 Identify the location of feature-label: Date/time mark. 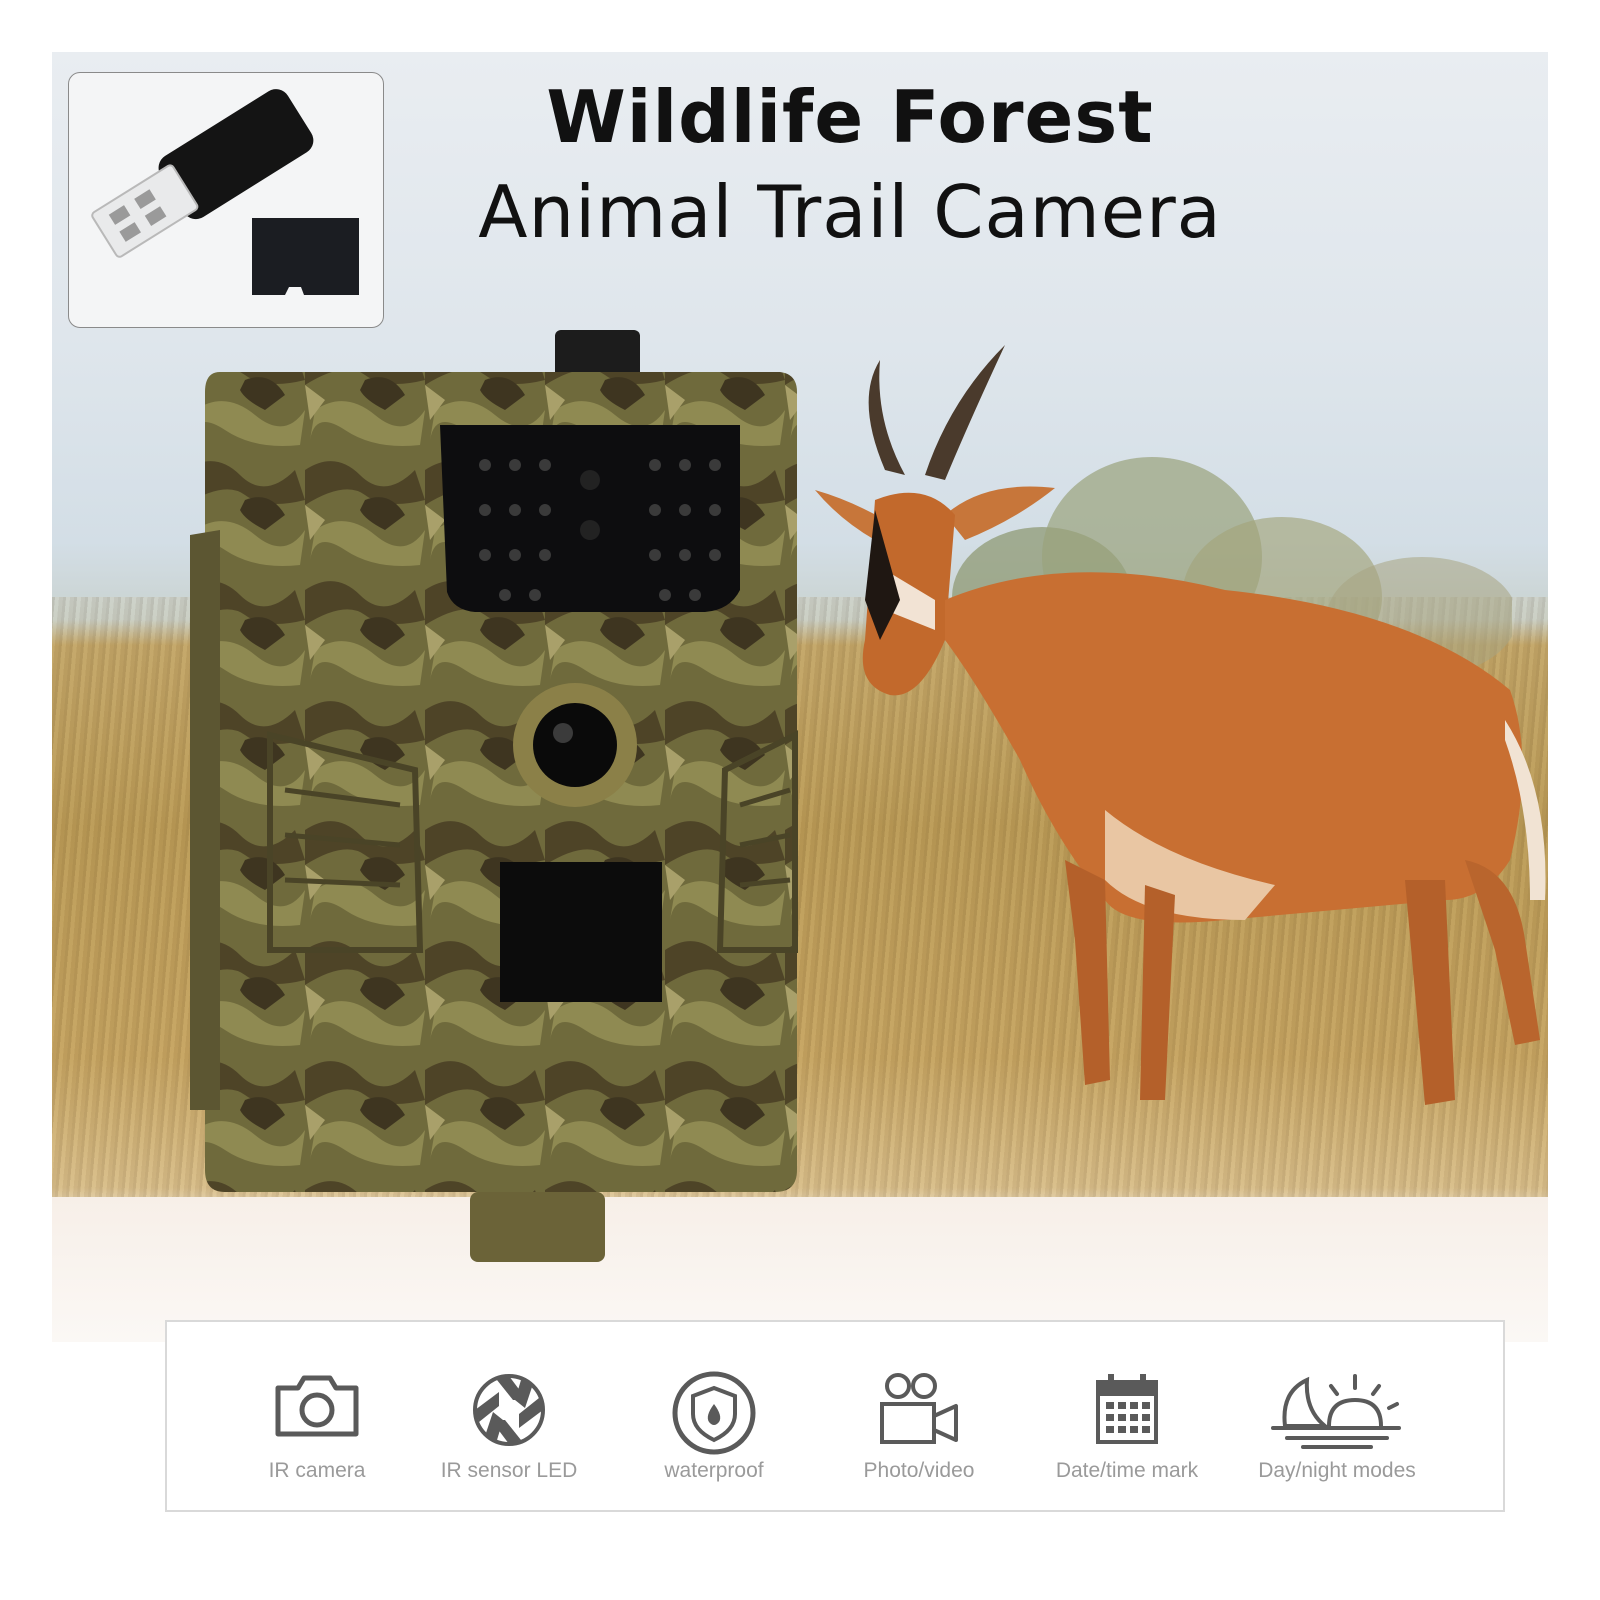
(1127, 1470).